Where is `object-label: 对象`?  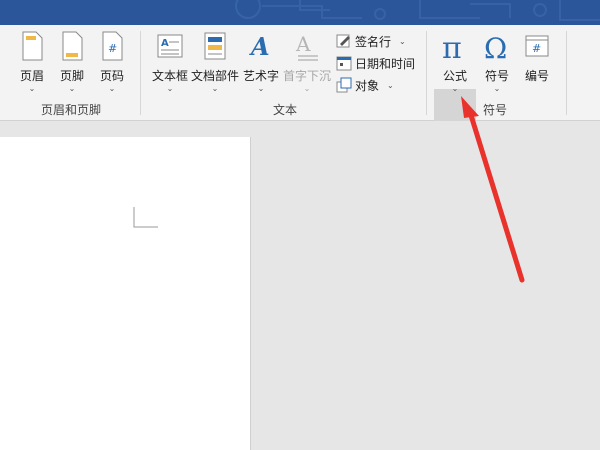
object-label: 对象 is located at coordinates (367, 85).